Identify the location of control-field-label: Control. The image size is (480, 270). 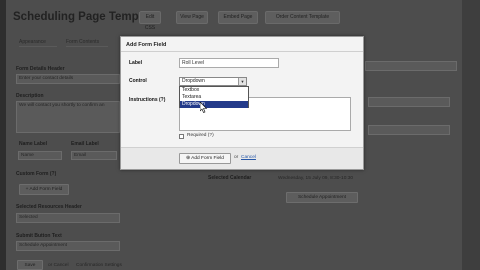
(138, 81).